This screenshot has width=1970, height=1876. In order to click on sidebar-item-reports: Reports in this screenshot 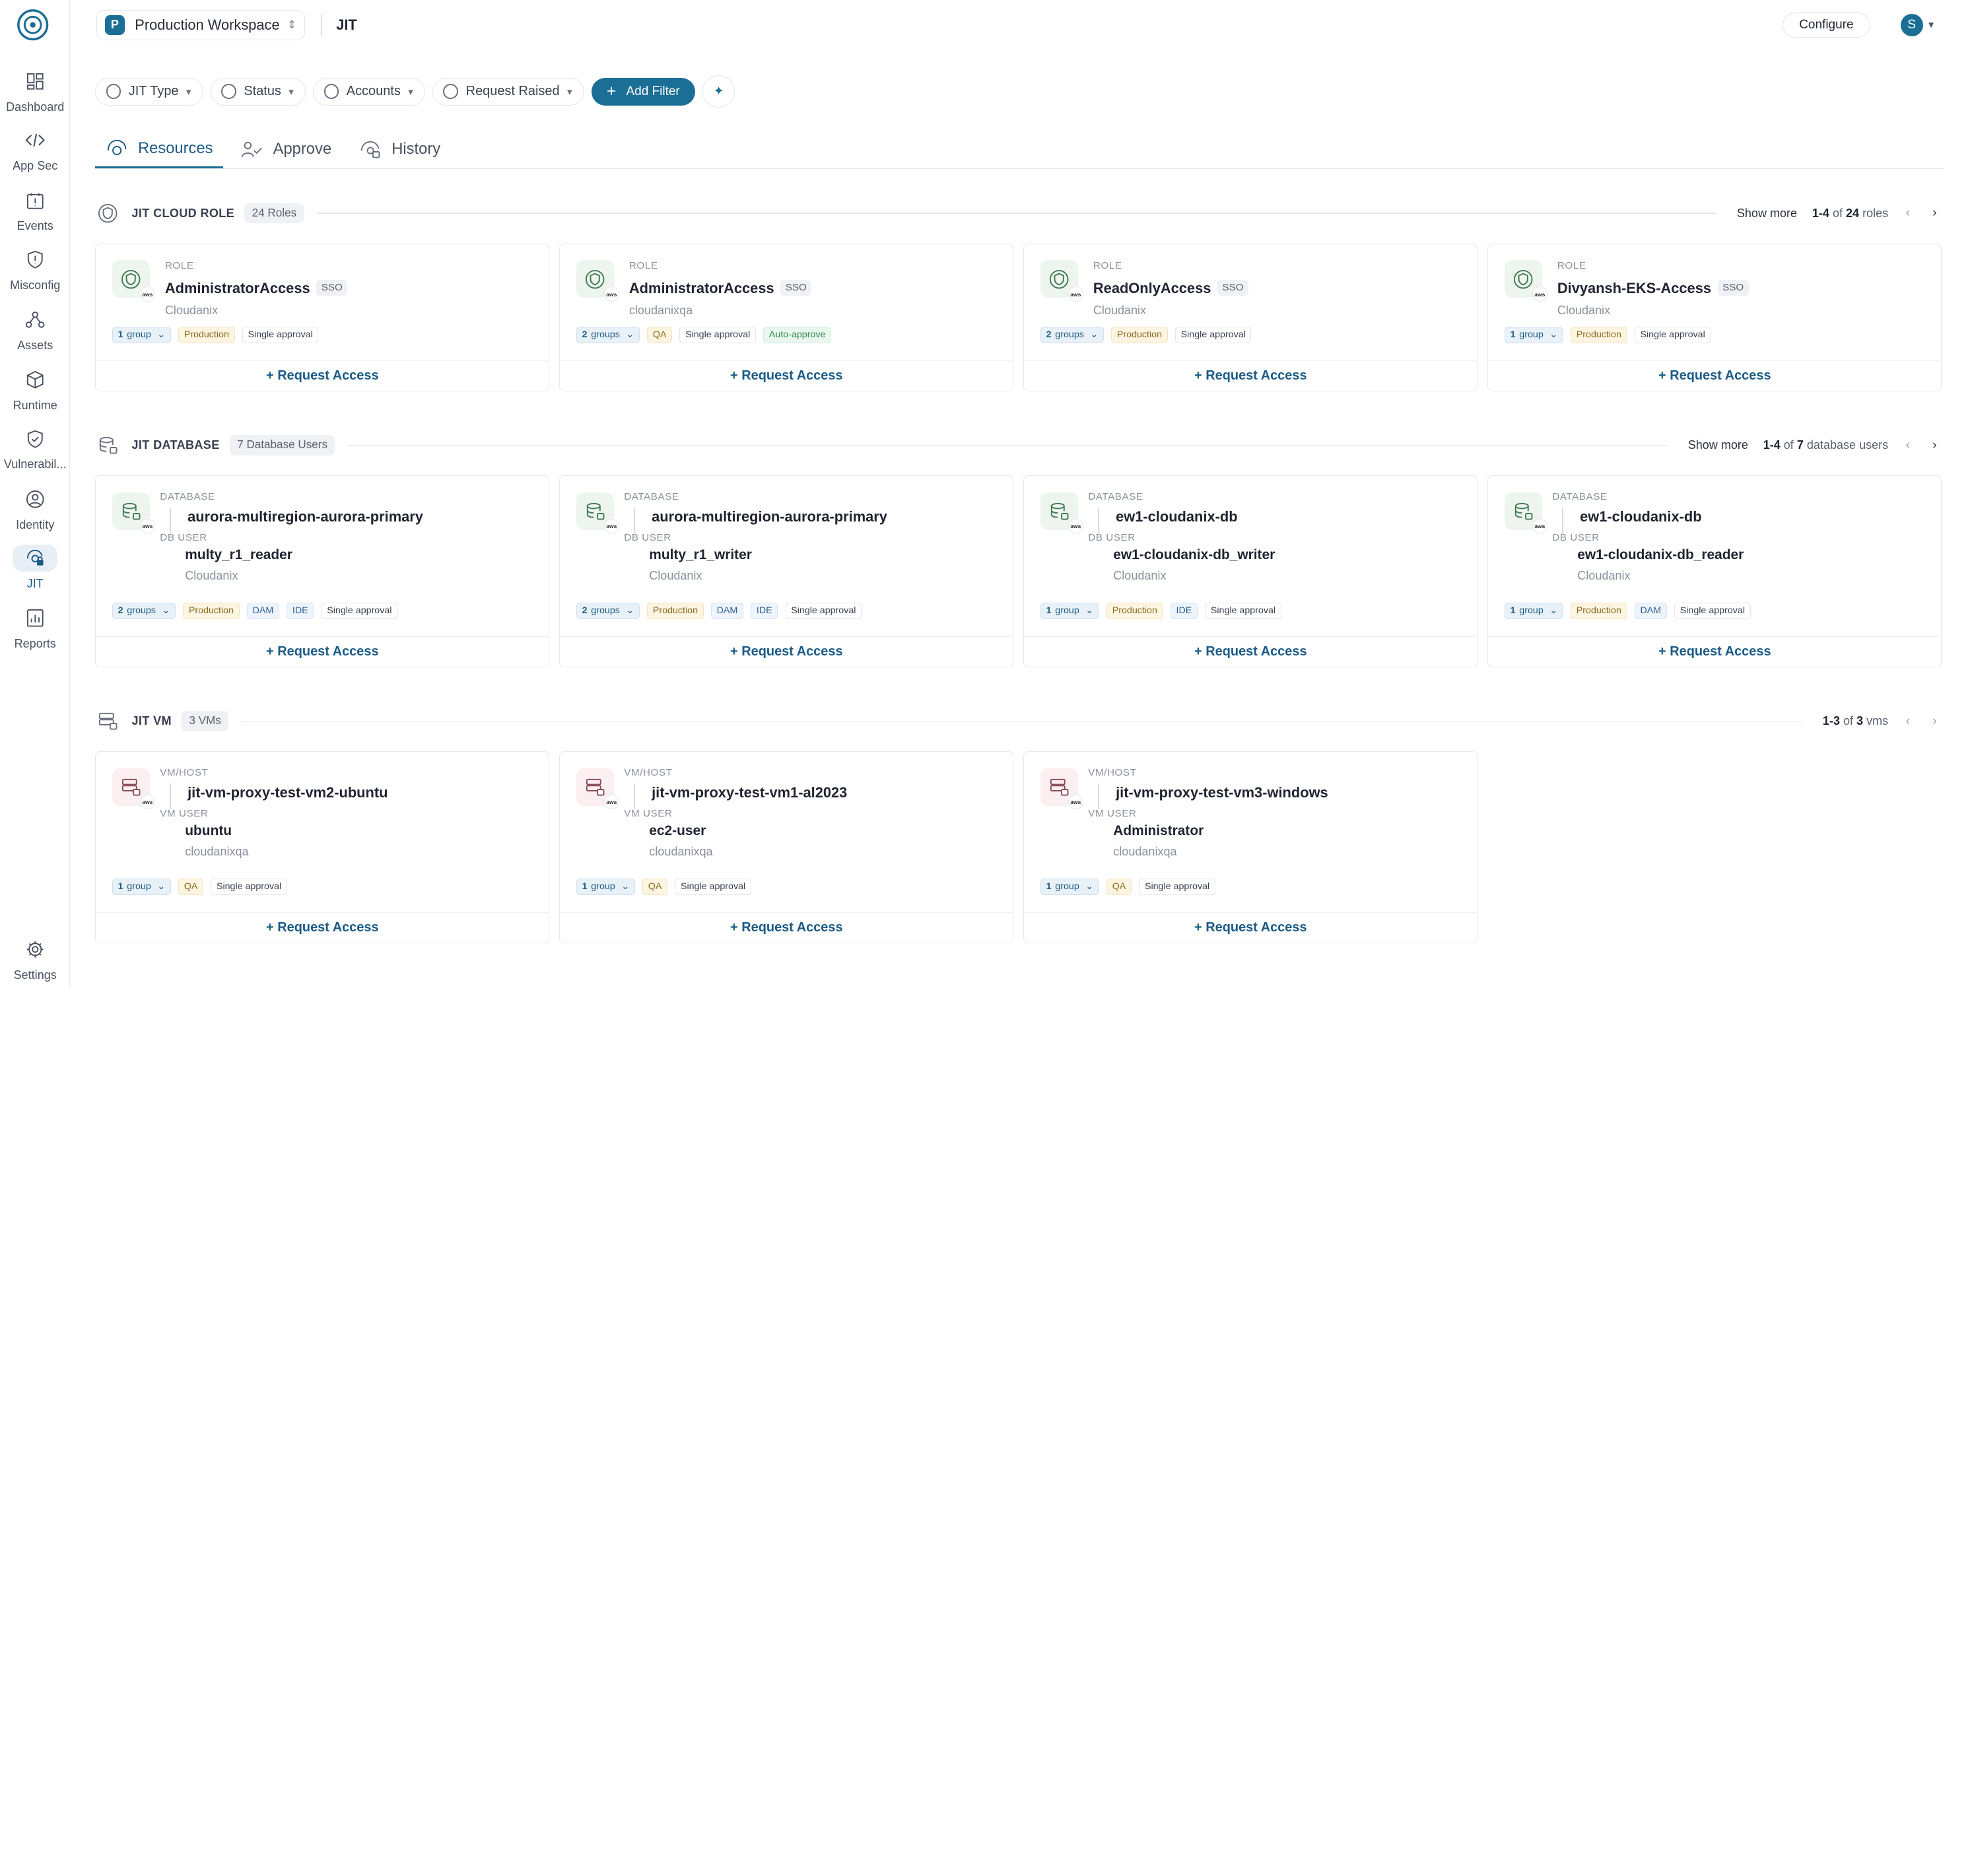, I will do `click(35, 632)`.